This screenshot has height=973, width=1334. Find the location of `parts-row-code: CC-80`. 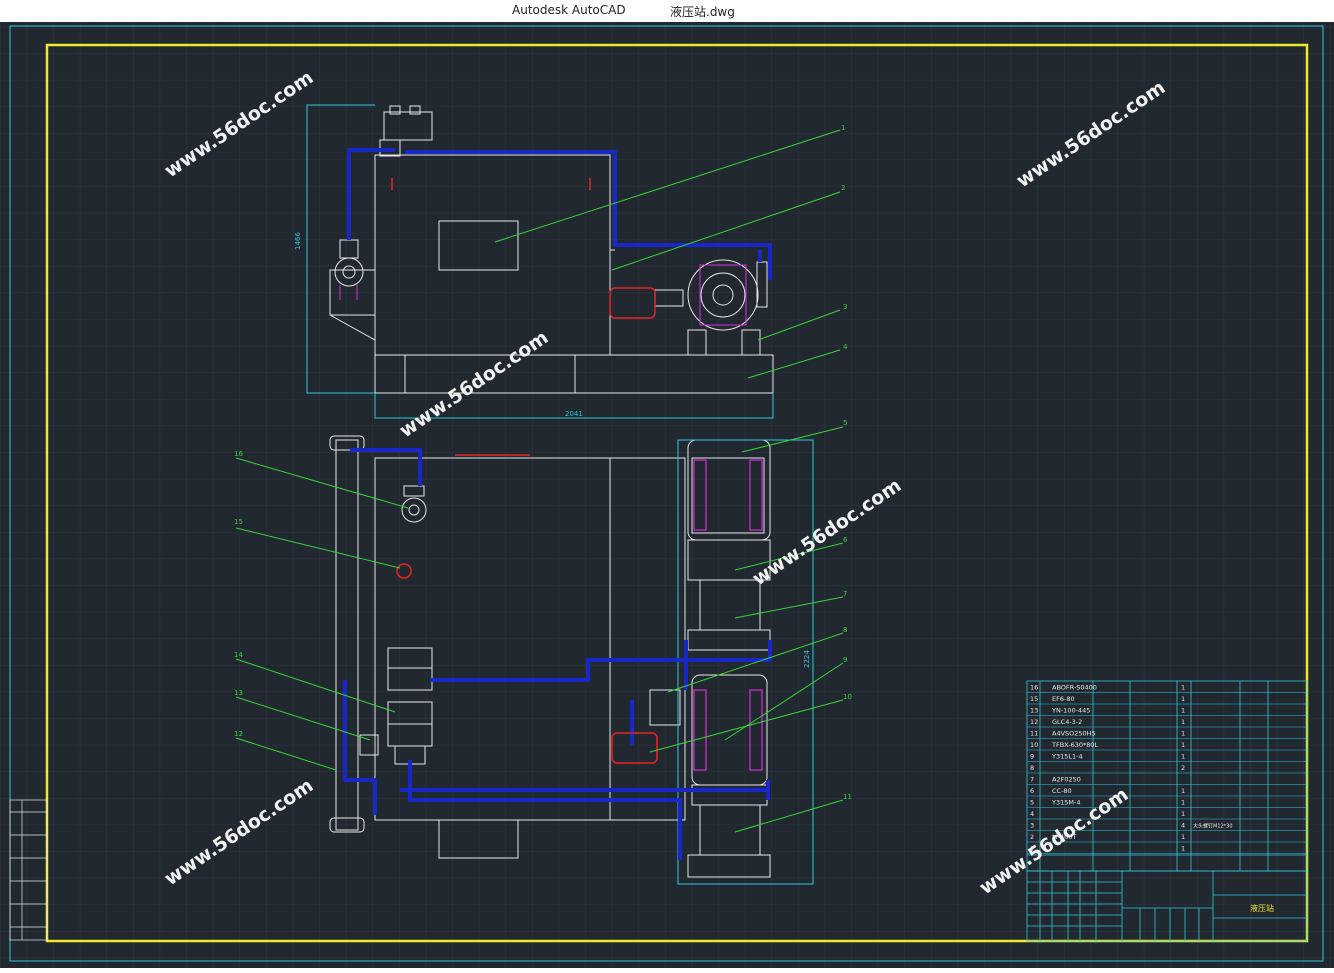

parts-row-code: CC-80 is located at coordinates (1062, 791).